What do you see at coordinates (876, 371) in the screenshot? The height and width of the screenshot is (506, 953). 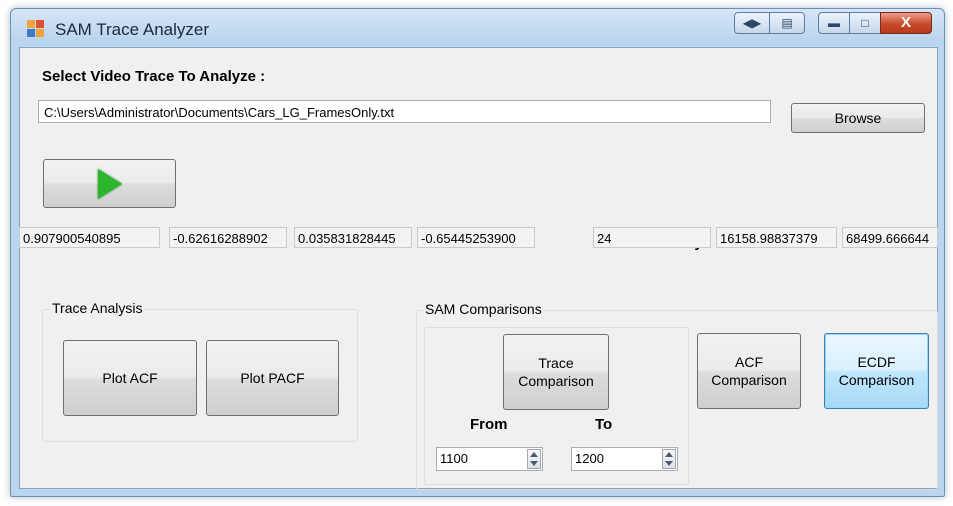 I see `ecdf-comparison-button: ECDF Comparison` at bounding box center [876, 371].